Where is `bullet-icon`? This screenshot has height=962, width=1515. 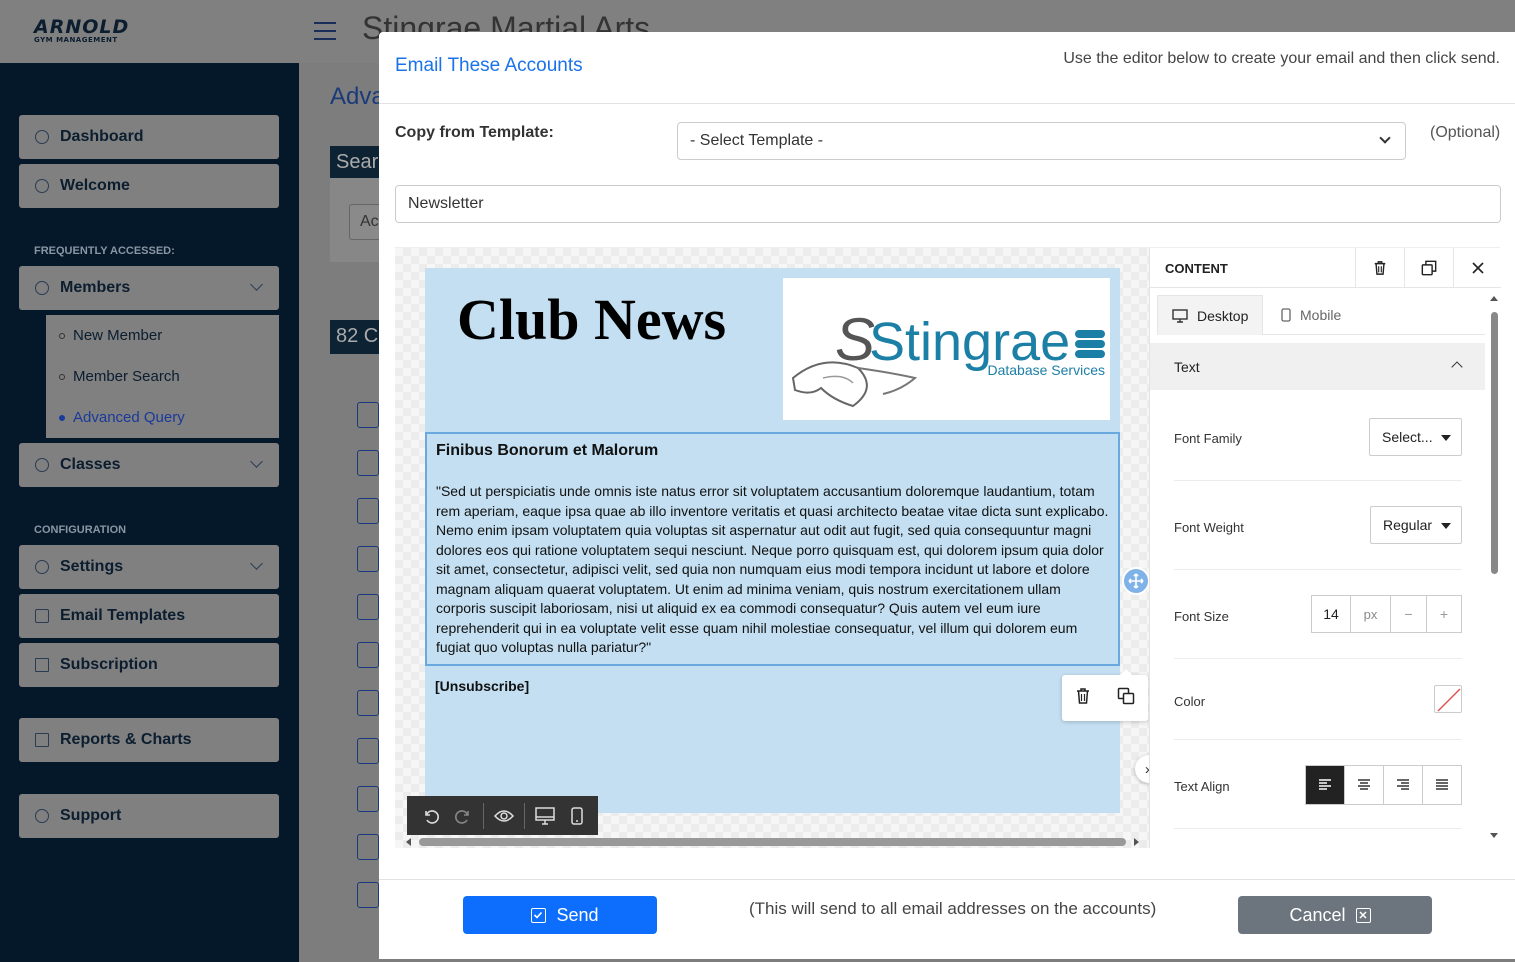 bullet-icon is located at coordinates (62, 335).